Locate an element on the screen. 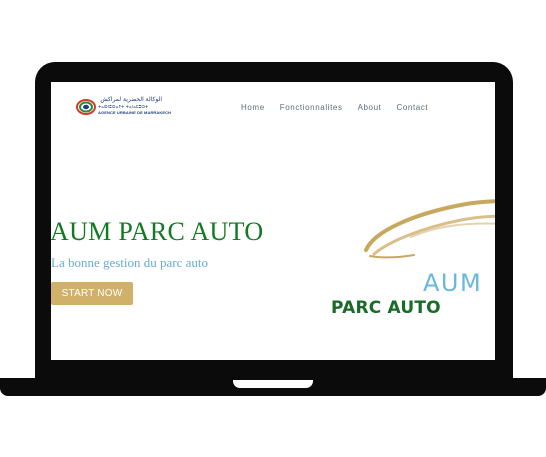 The height and width of the screenshot is (457, 546). brand-parc-auto-text: PARC AUTO is located at coordinates (386, 308).